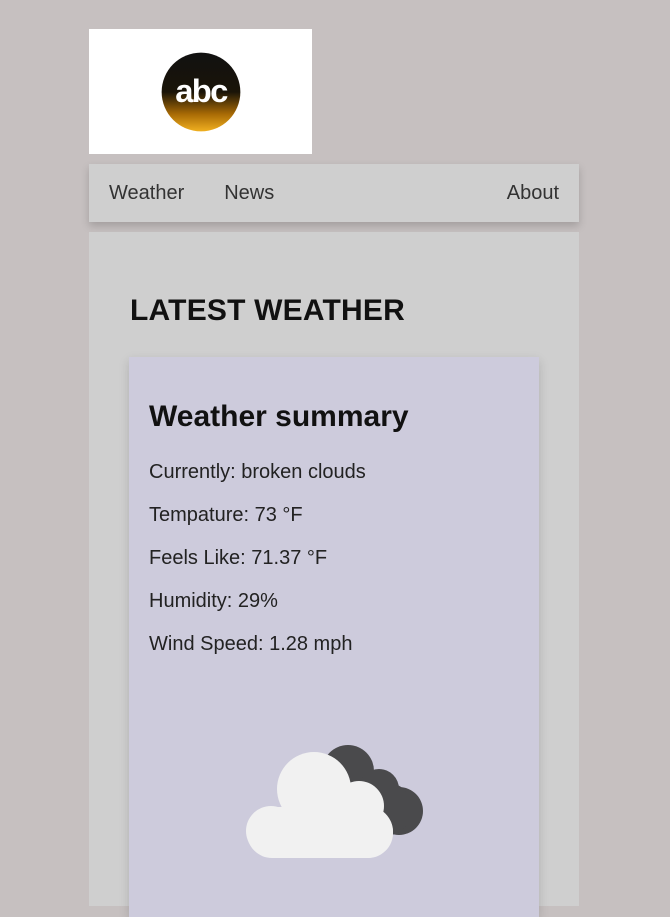 Image resolution: width=670 pixels, height=917 pixels. I want to click on wind-speed-text: Wind Speed: 1.28 mph, so click(251, 644).